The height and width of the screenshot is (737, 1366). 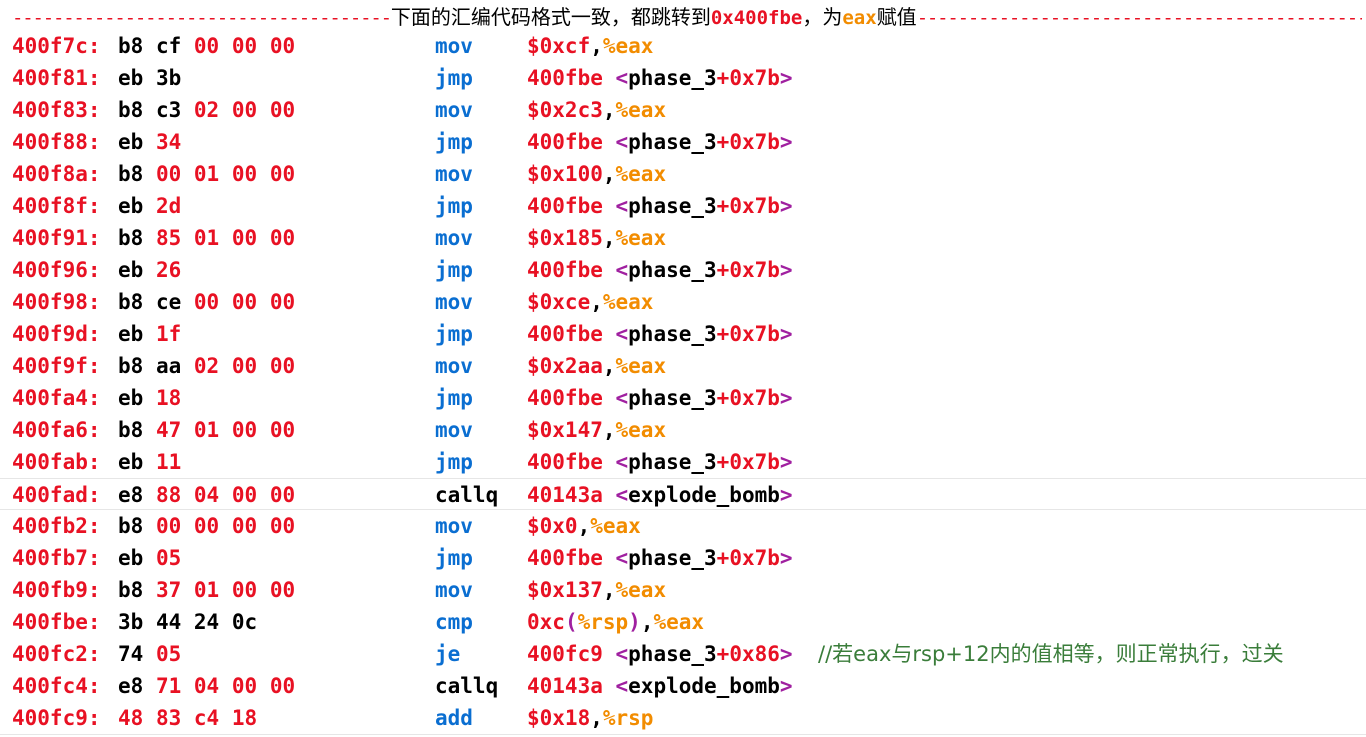 What do you see at coordinates (565, 174) in the screenshot?
I see `operand-token: $0x100` at bounding box center [565, 174].